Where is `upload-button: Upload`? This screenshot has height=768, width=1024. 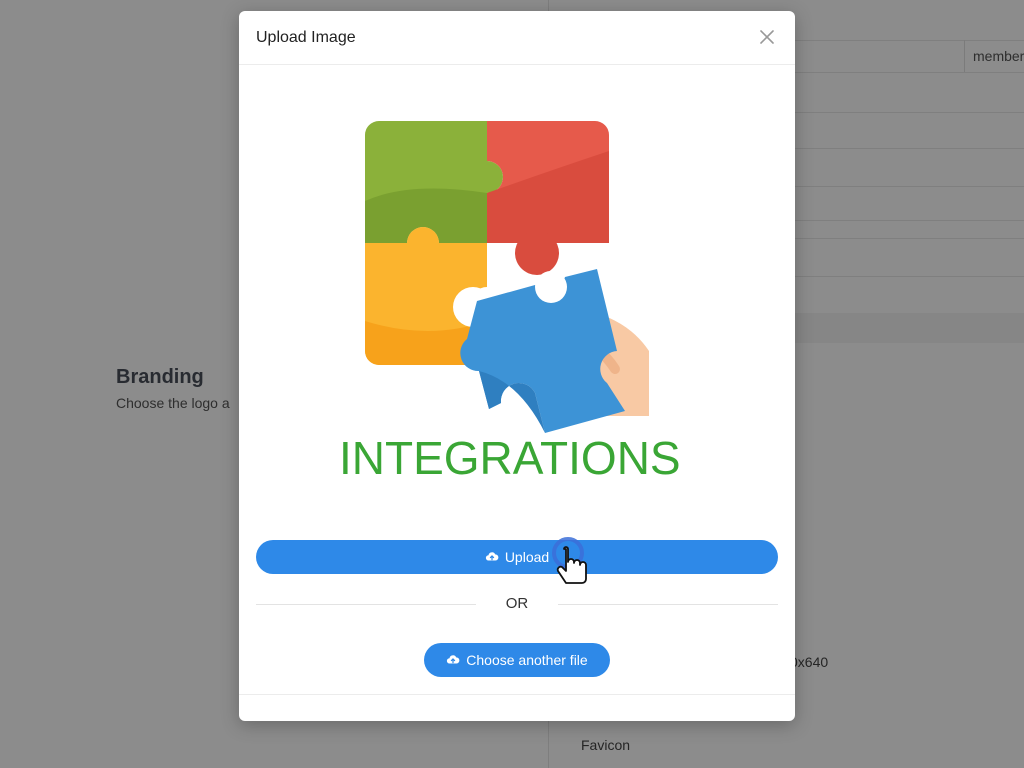 upload-button: Upload is located at coordinates (517, 557).